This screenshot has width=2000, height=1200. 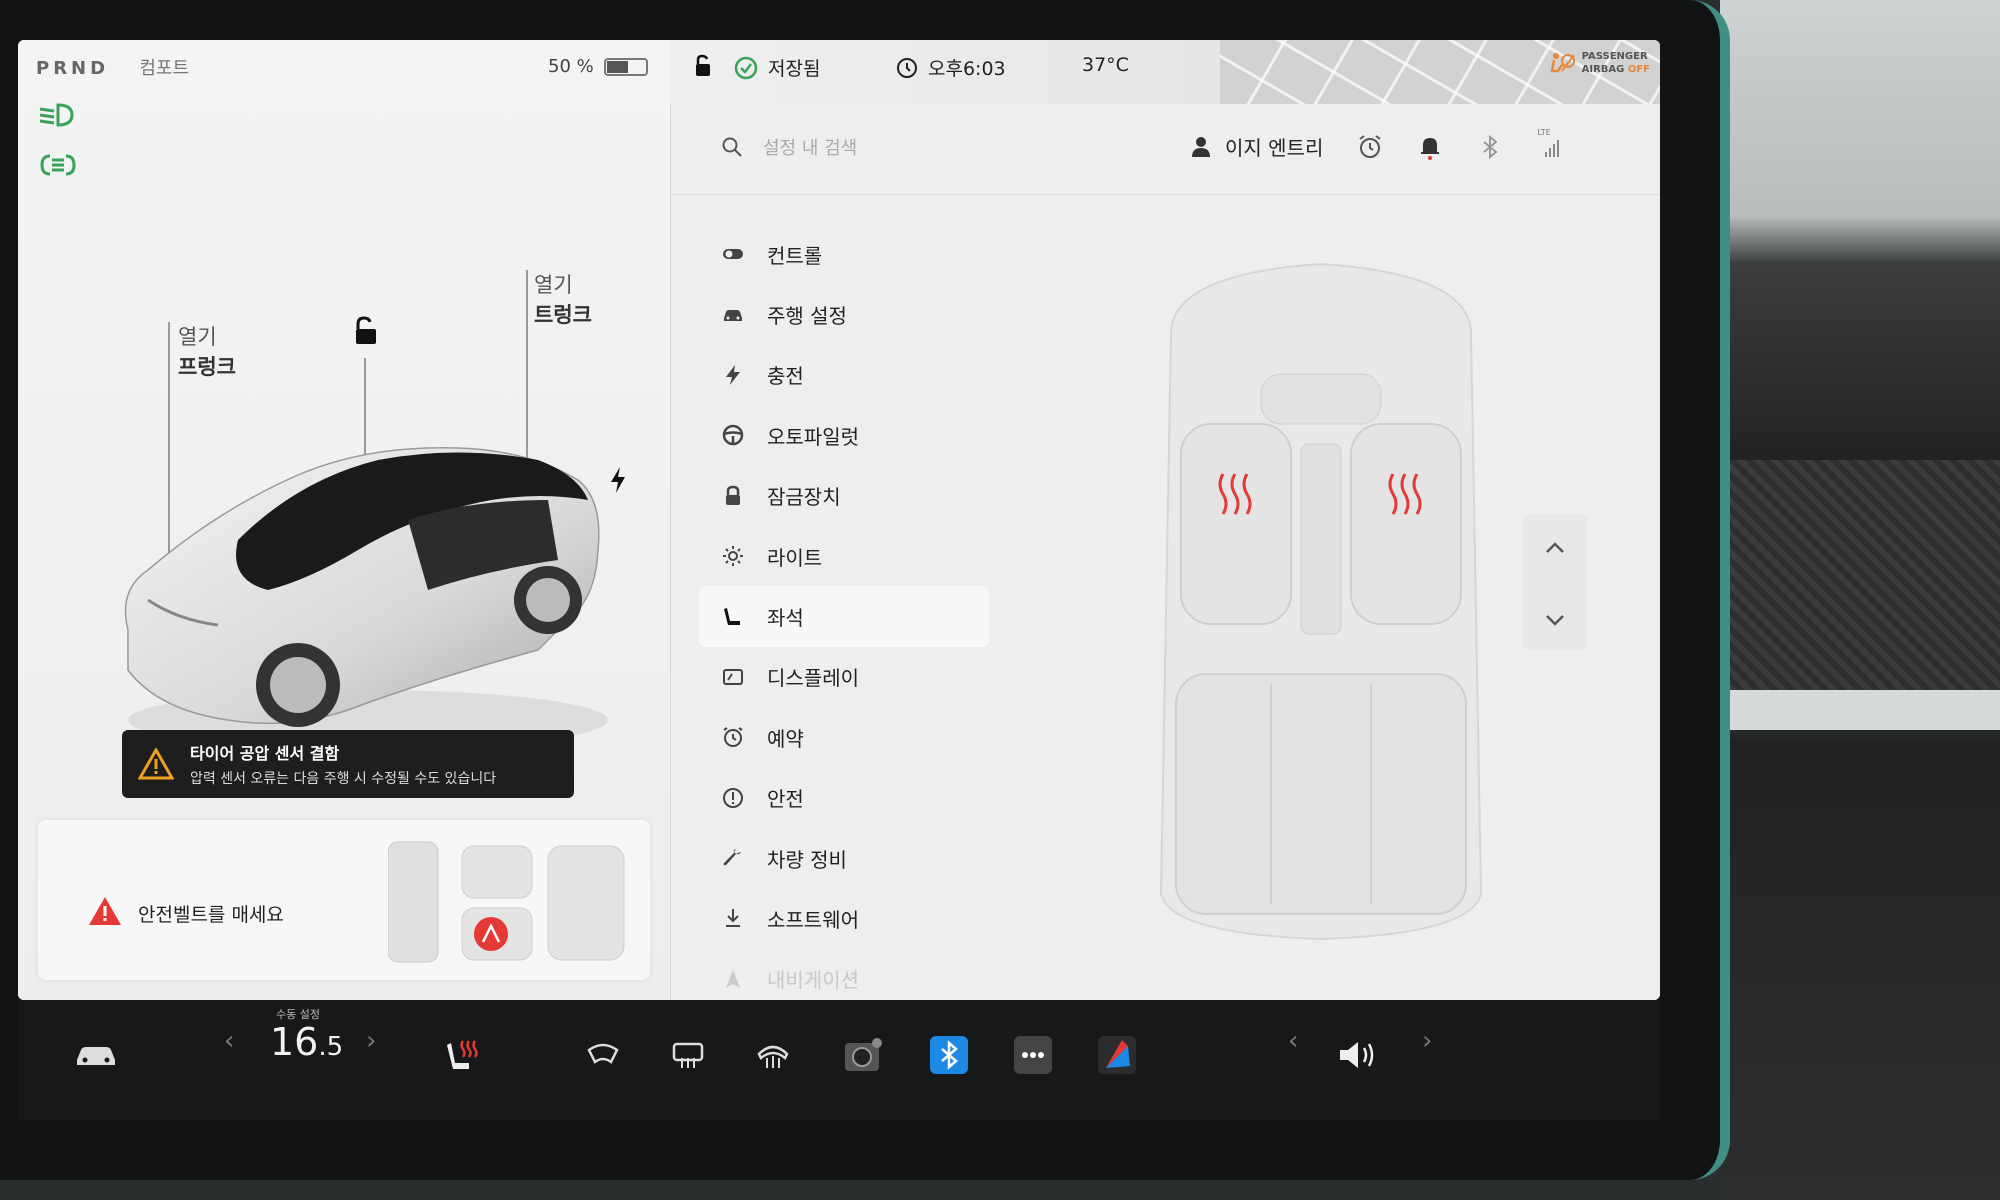 I want to click on steering-heat-button, so click(x=603, y=1055).